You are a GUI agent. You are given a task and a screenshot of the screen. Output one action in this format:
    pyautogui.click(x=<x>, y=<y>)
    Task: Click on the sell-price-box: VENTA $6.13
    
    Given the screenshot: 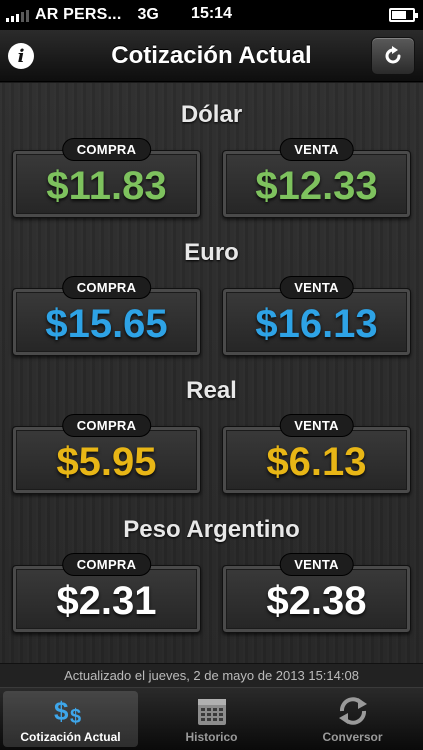 What is the action you would take?
    pyautogui.click(x=316, y=454)
    